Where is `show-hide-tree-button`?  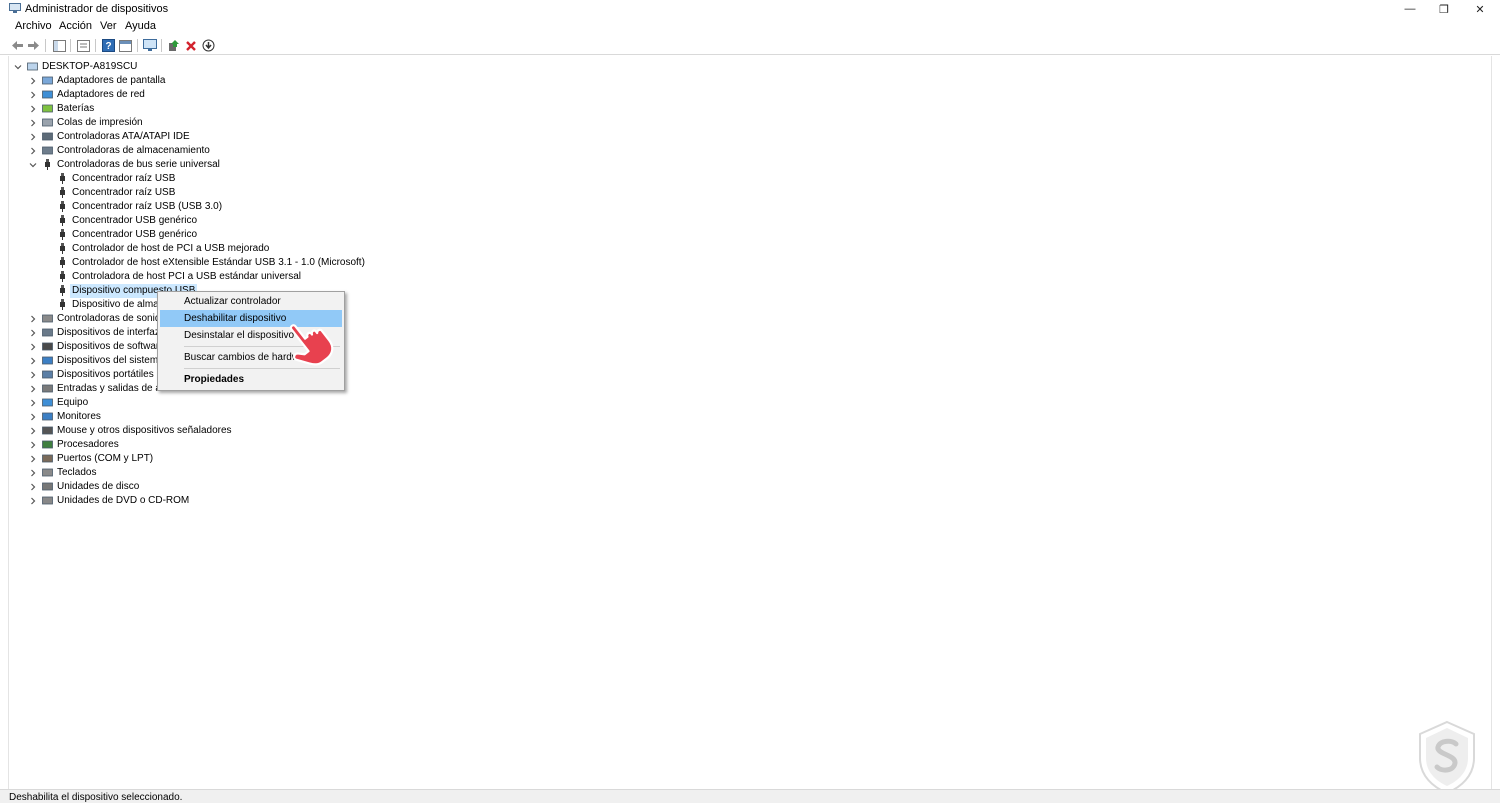 show-hide-tree-button is located at coordinates (59, 45).